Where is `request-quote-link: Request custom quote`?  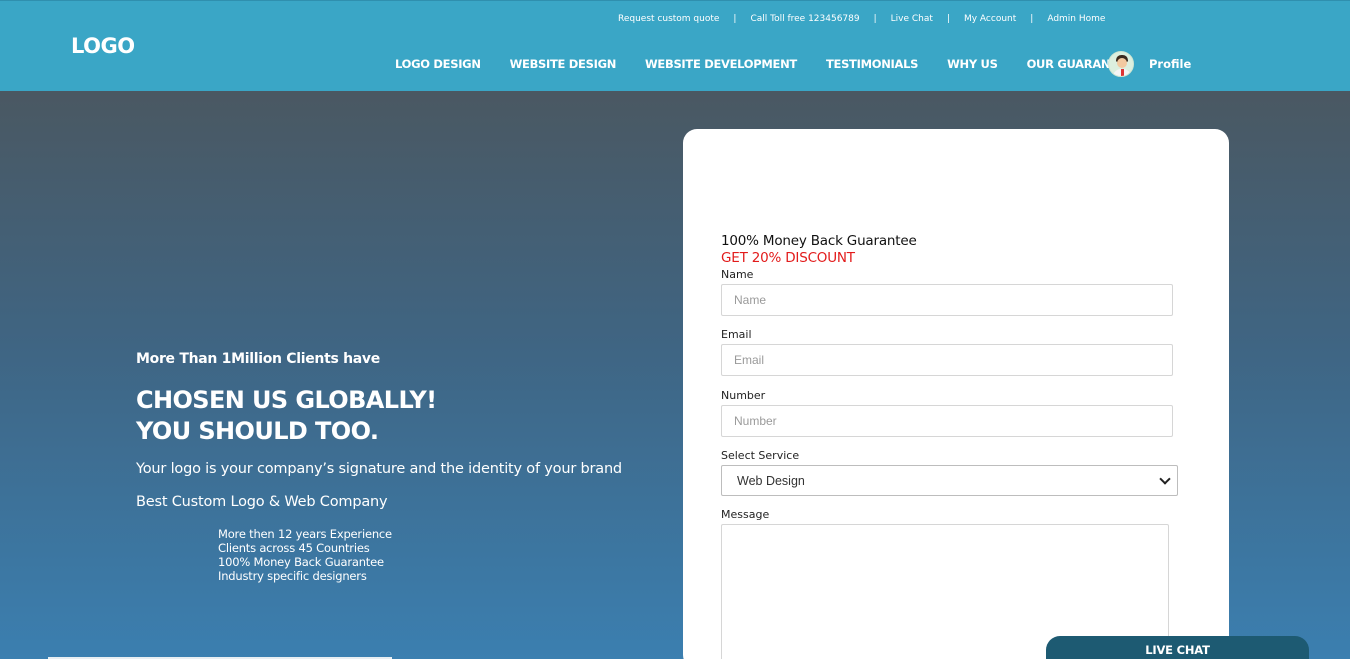 request-quote-link: Request custom quote is located at coordinates (668, 19).